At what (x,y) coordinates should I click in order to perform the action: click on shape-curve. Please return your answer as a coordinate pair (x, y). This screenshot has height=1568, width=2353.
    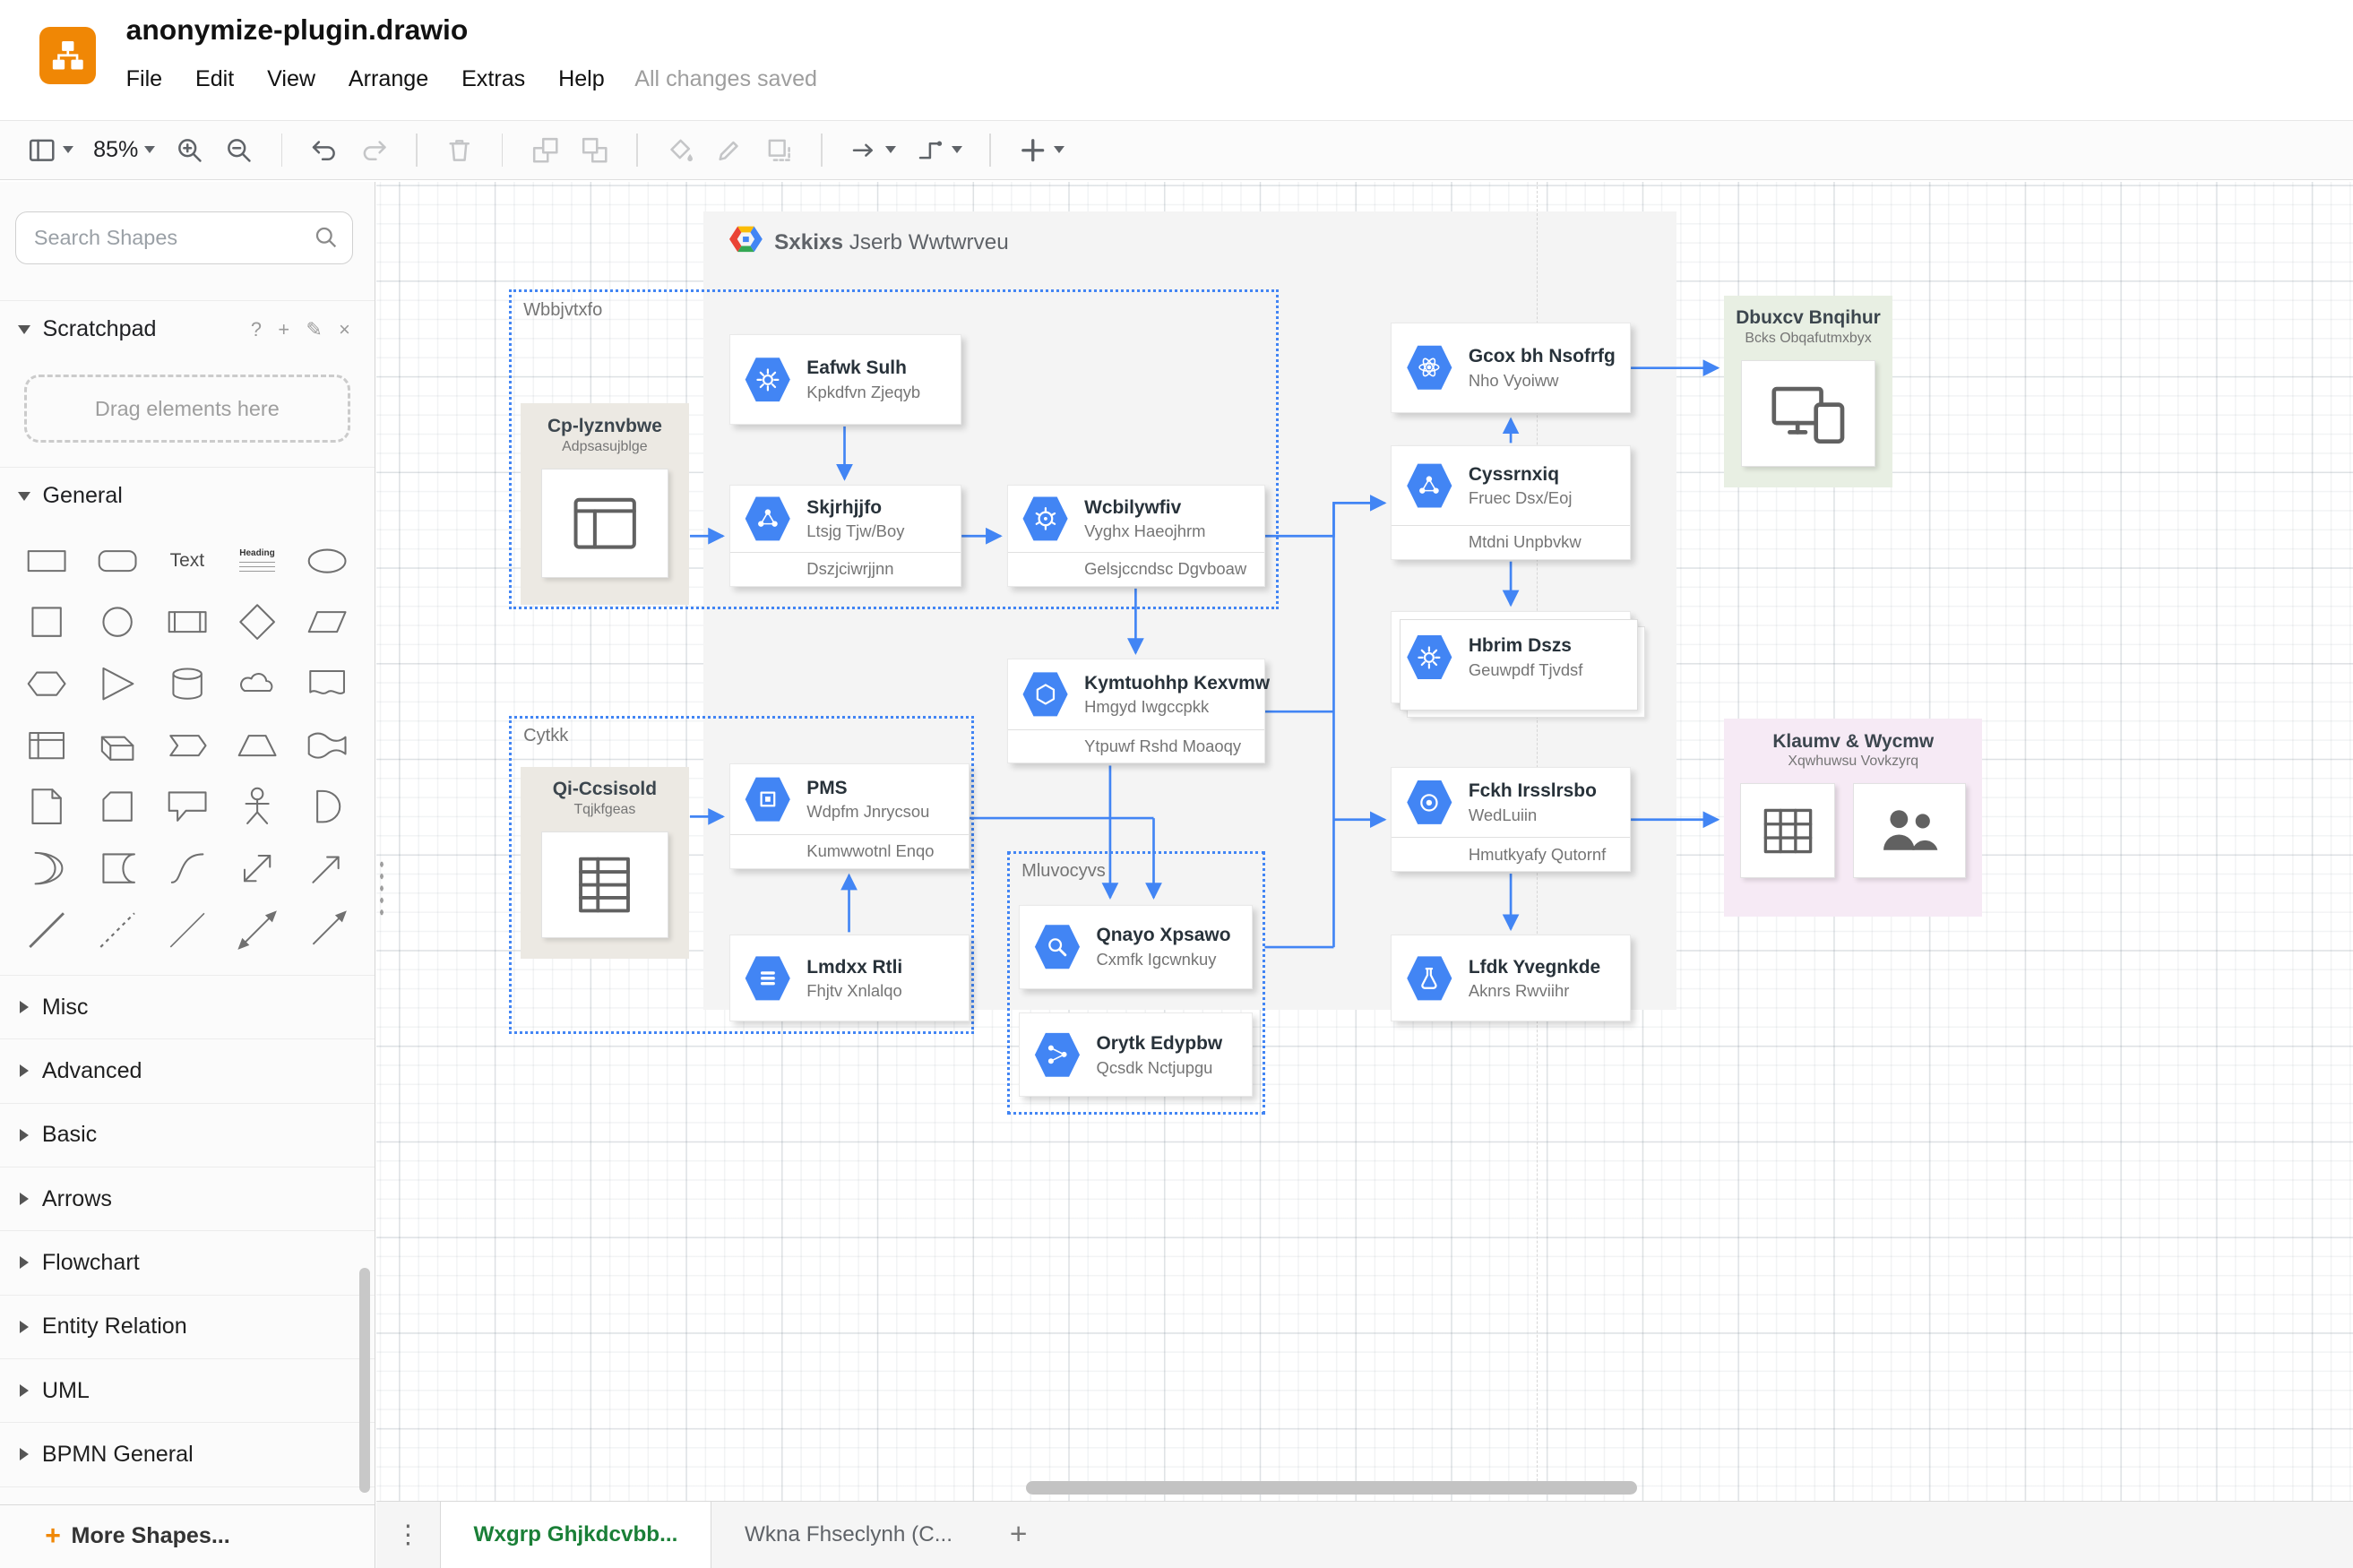
    Looking at the image, I should click on (187, 868).